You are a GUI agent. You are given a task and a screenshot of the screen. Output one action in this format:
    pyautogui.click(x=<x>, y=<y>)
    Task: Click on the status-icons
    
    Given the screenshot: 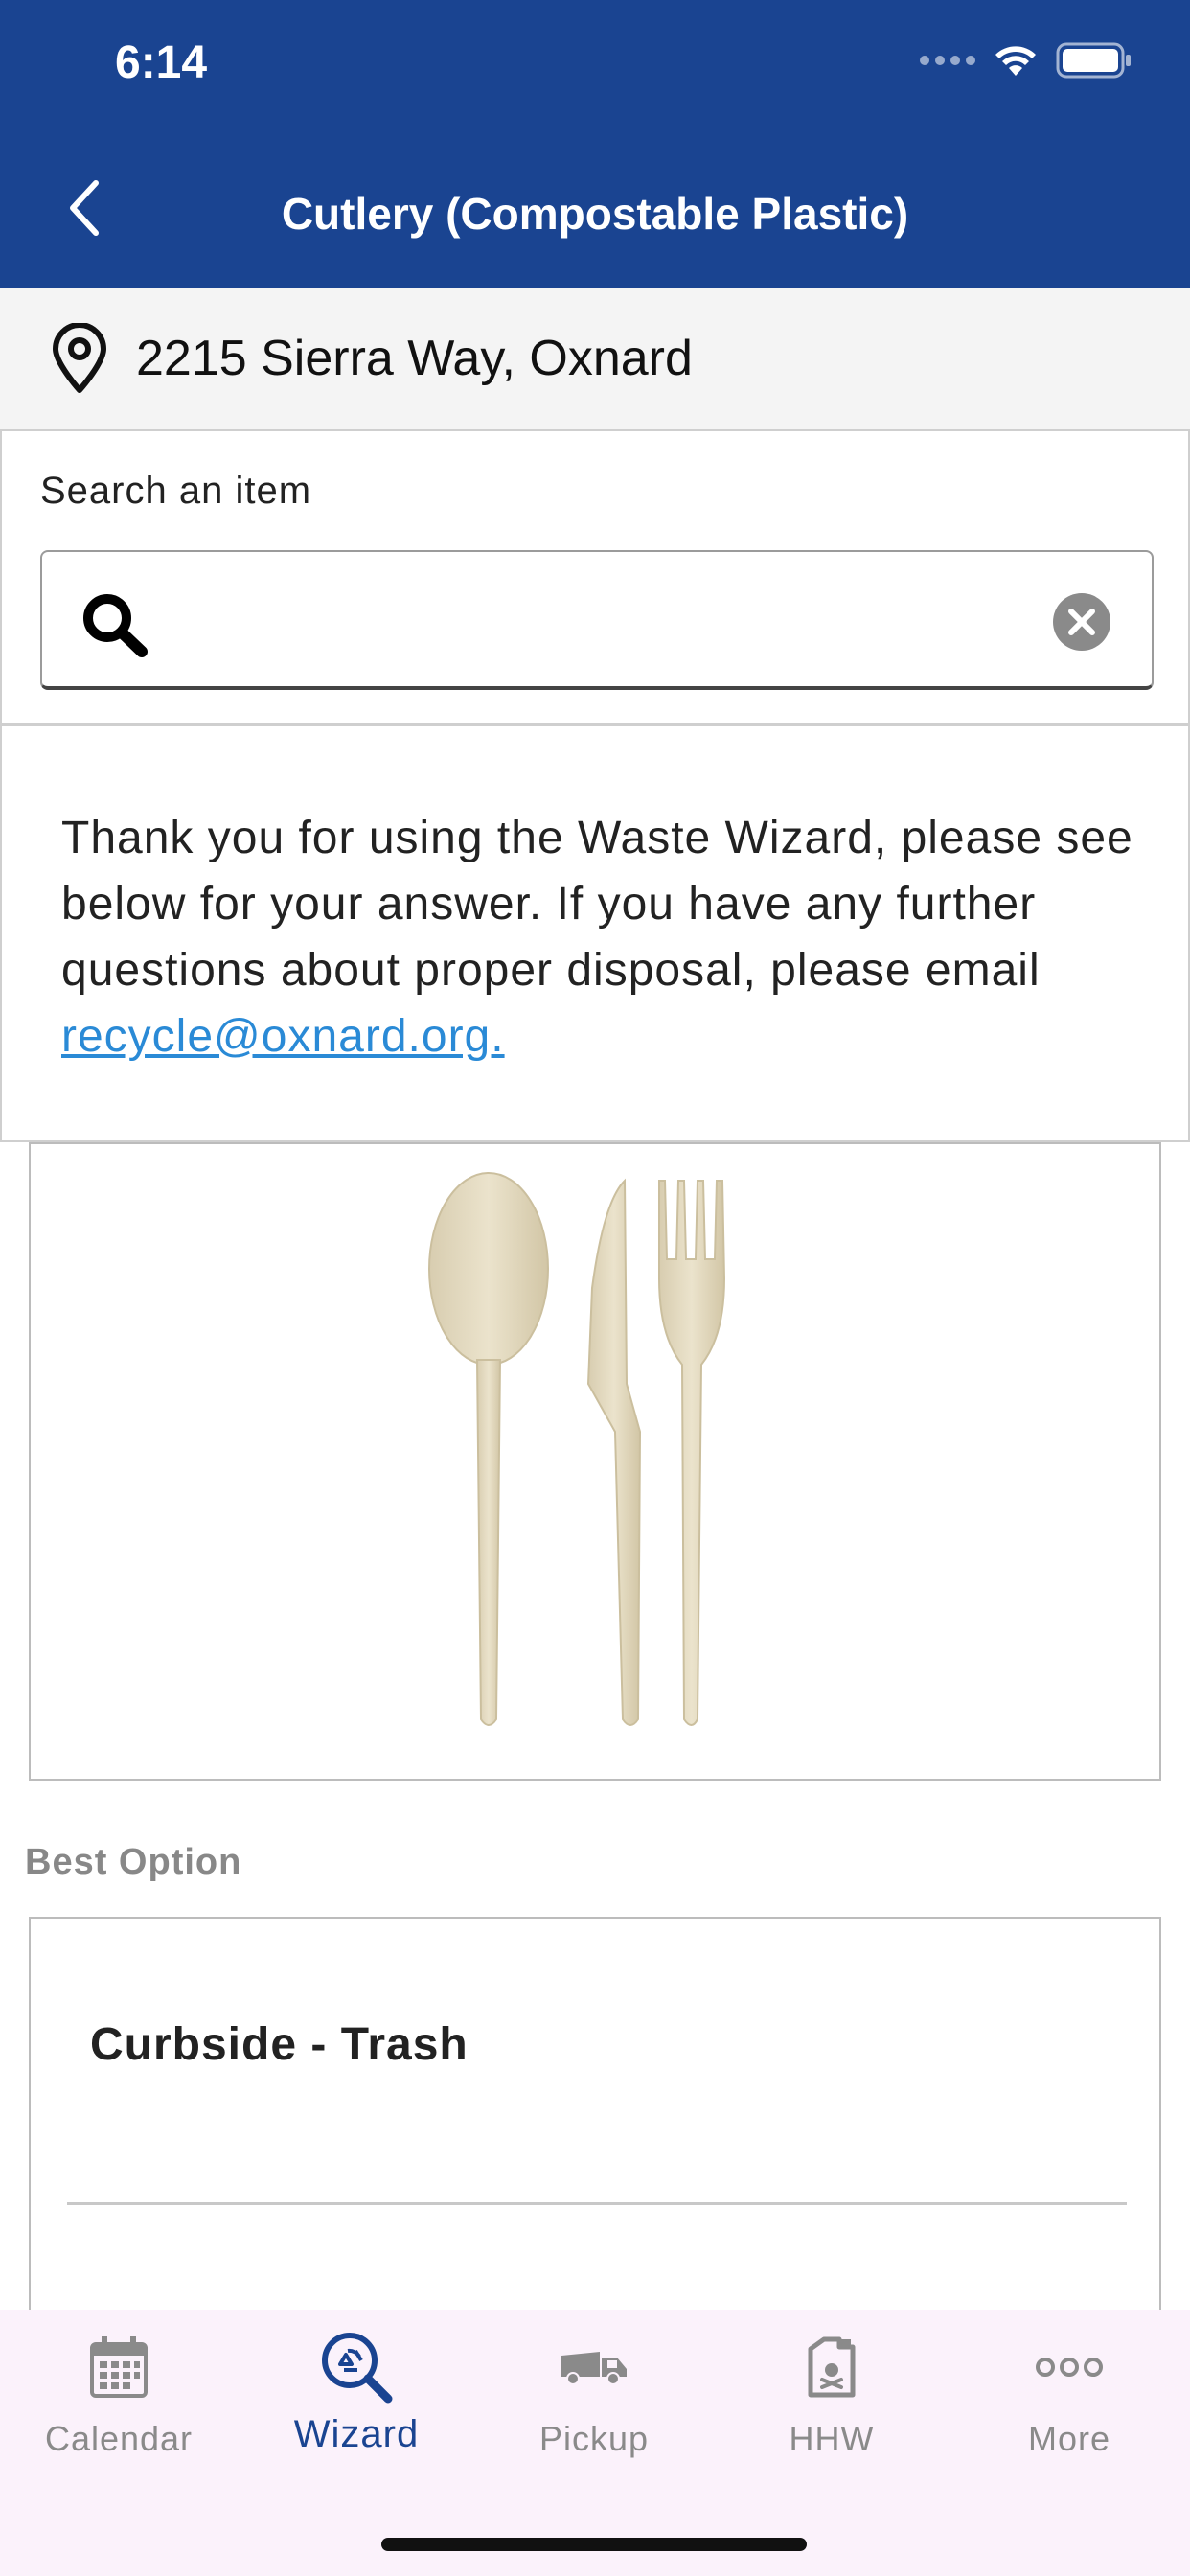 What is the action you would take?
    pyautogui.click(x=1027, y=60)
    